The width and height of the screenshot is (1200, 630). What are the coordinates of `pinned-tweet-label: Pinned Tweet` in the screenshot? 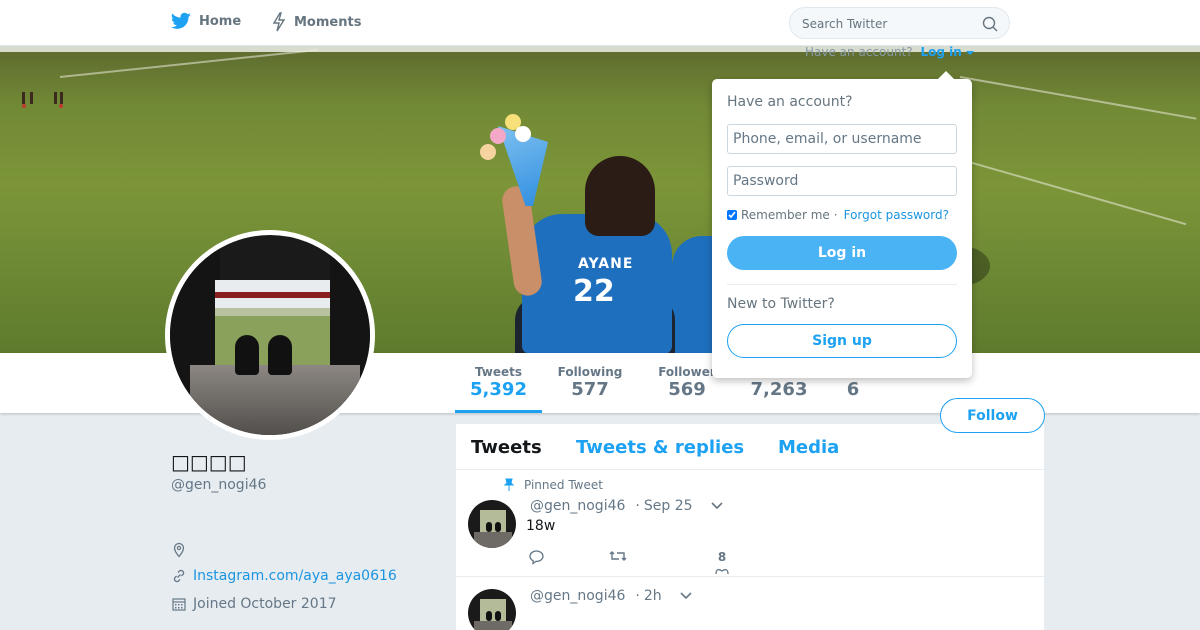 It's located at (553, 485).